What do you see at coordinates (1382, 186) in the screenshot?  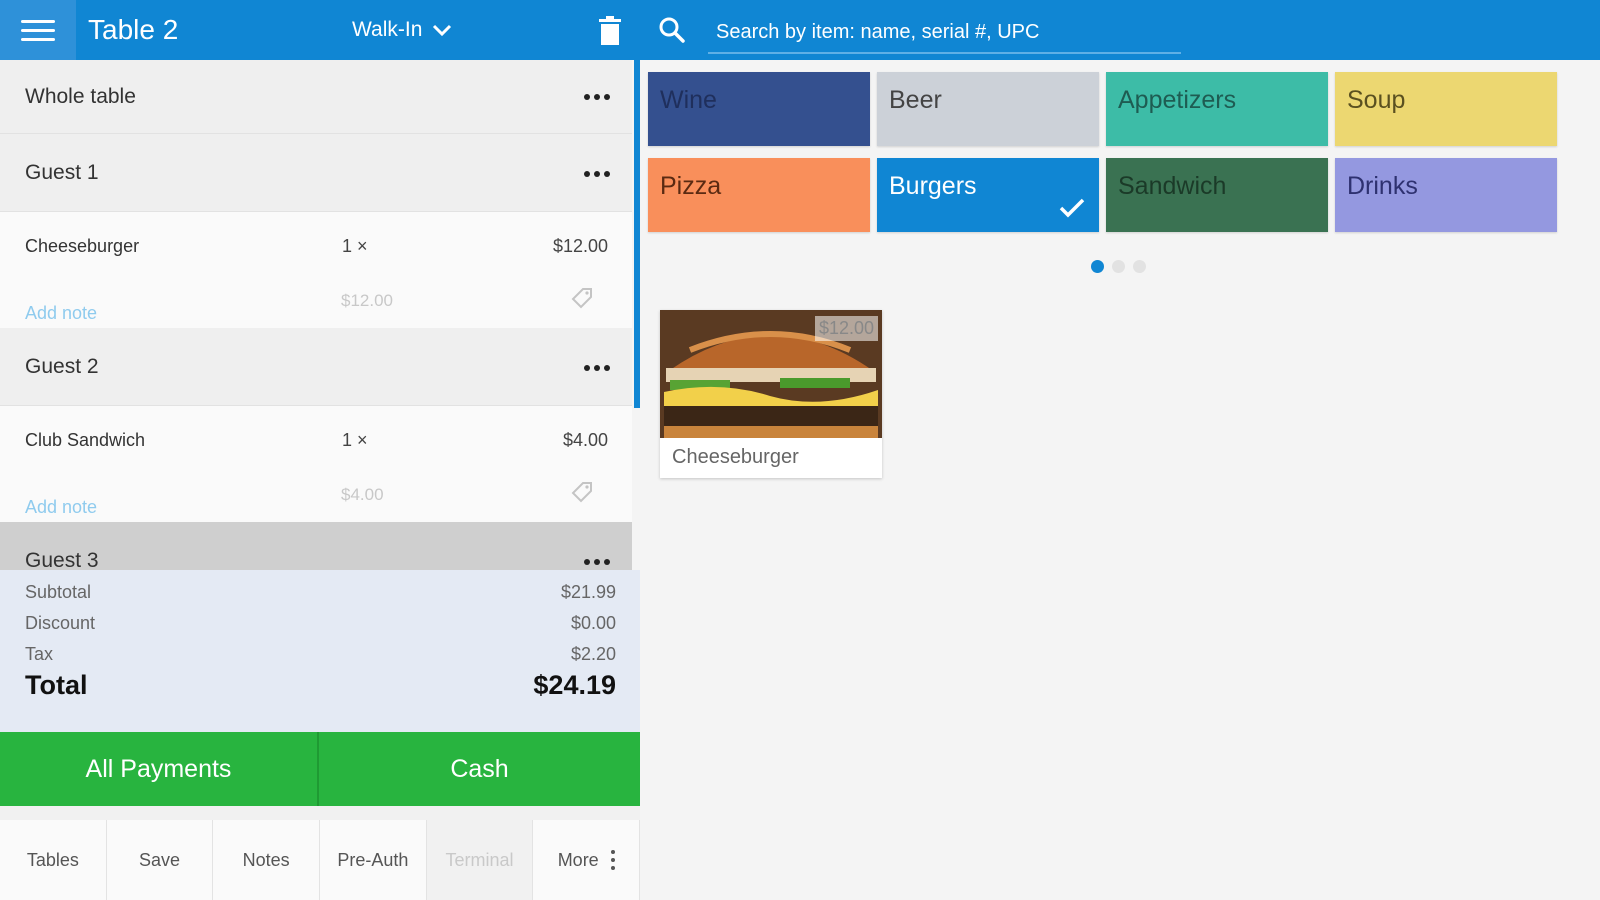 I see `category-label: Drinks` at bounding box center [1382, 186].